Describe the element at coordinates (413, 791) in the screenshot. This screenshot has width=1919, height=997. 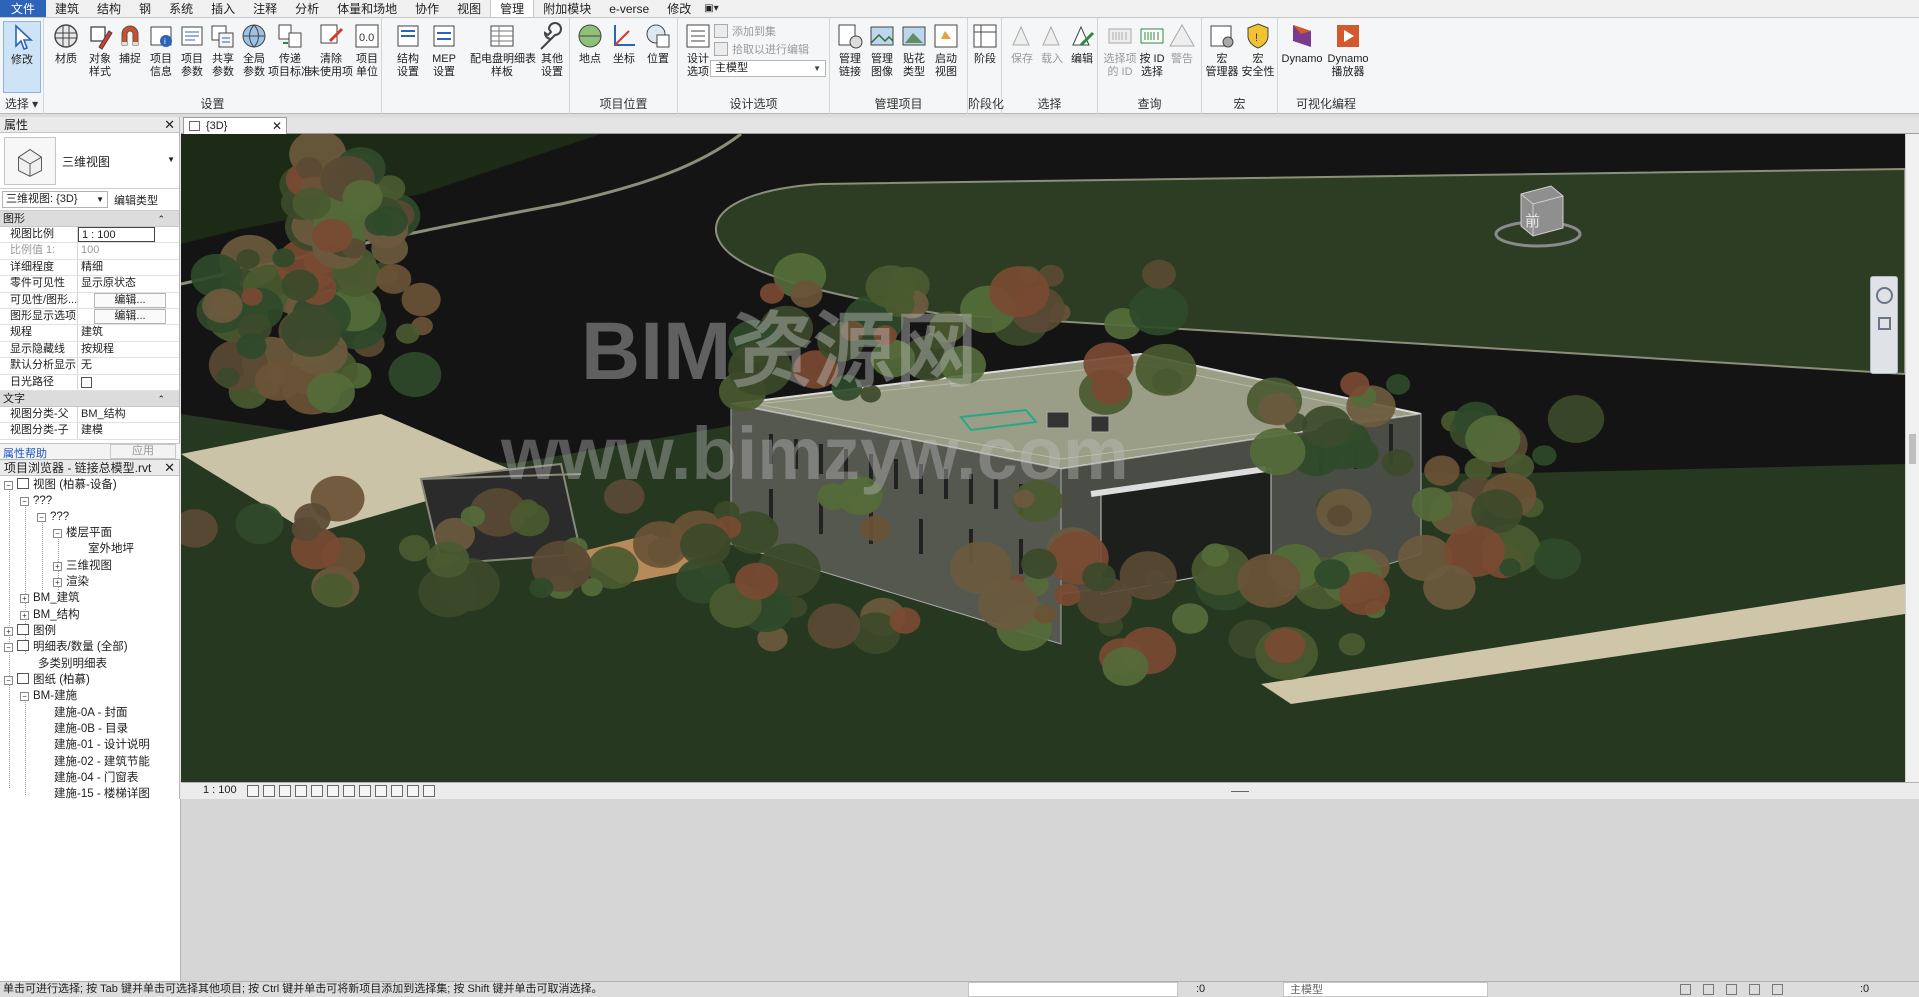
I see `worksharing-display-icon` at that location.